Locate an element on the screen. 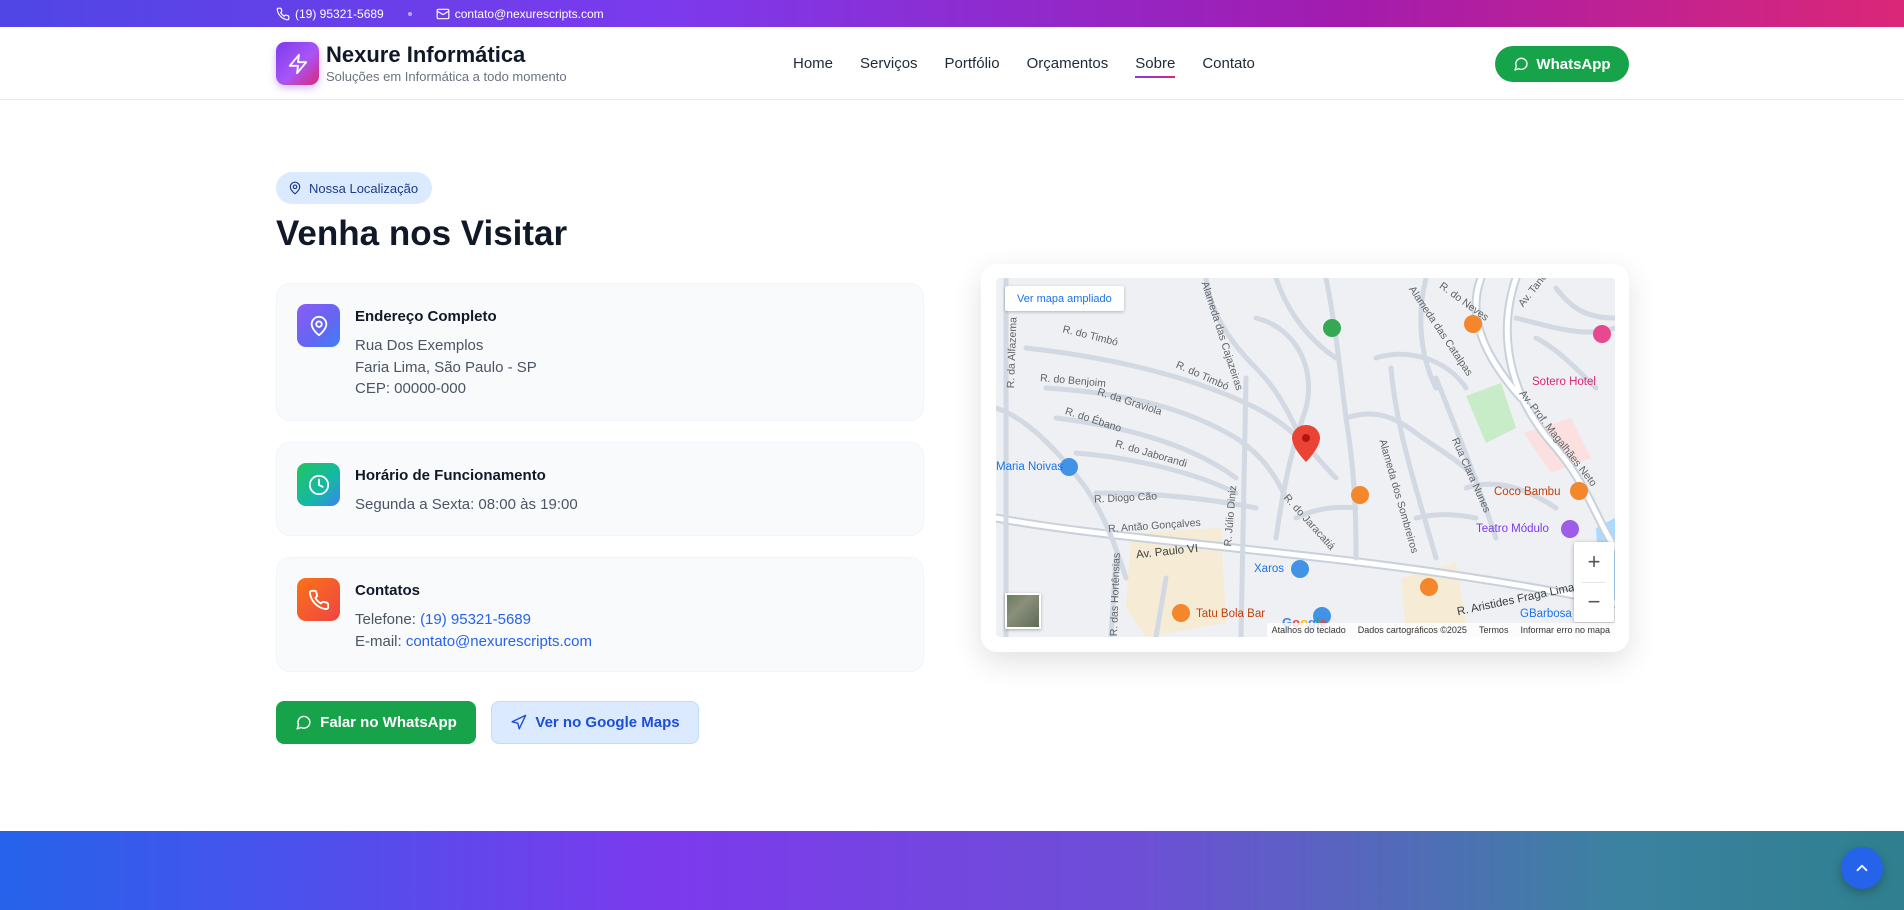  chevron-up-icon is located at coordinates (1862, 868).